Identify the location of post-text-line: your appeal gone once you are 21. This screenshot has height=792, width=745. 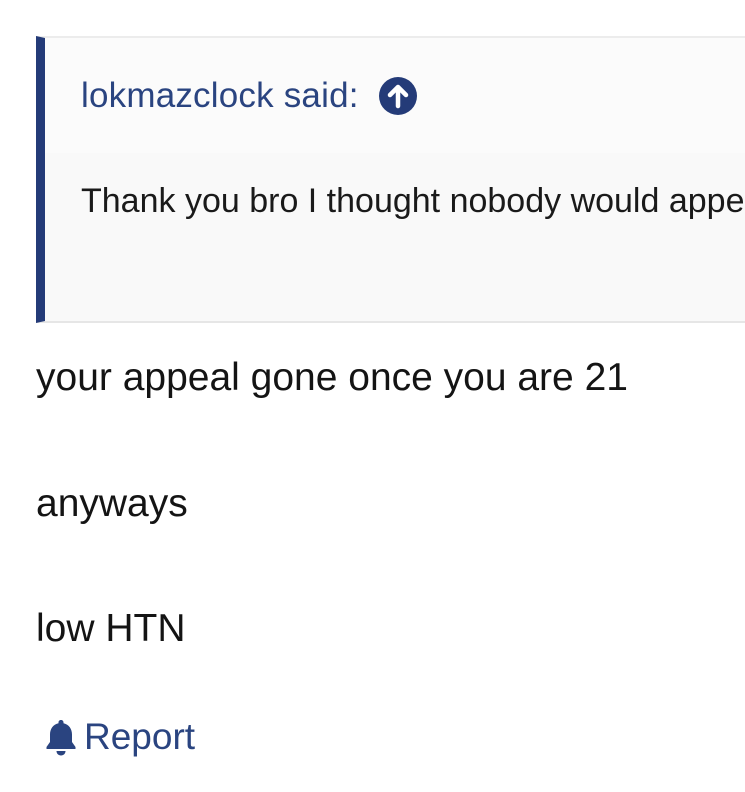
(332, 377).